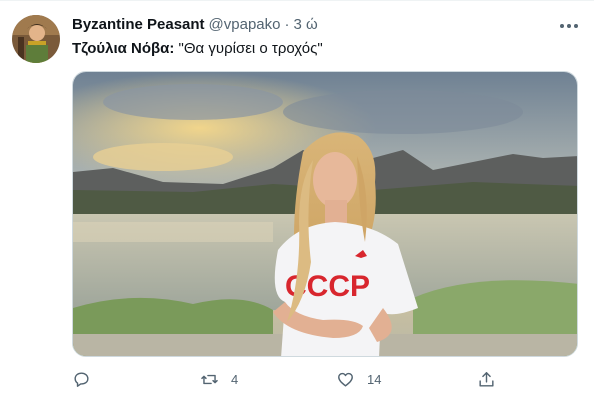  Describe the element at coordinates (248, 48) in the screenshot. I see `tweet-text-quote: "Θα γυρίσει ο τροχός"` at that location.